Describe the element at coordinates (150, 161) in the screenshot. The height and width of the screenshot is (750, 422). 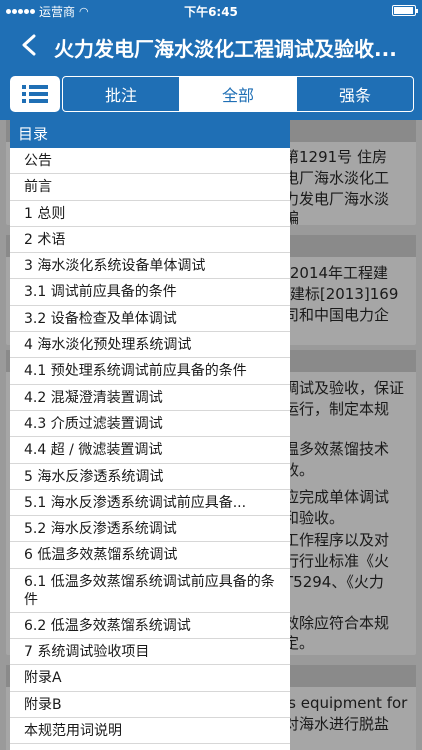
I see `toc-item: 公告` at that location.